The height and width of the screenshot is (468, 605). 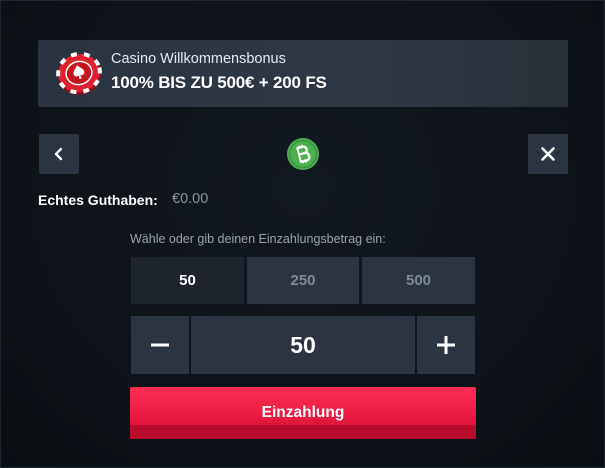 I want to click on increase-amount-button, so click(x=446, y=345).